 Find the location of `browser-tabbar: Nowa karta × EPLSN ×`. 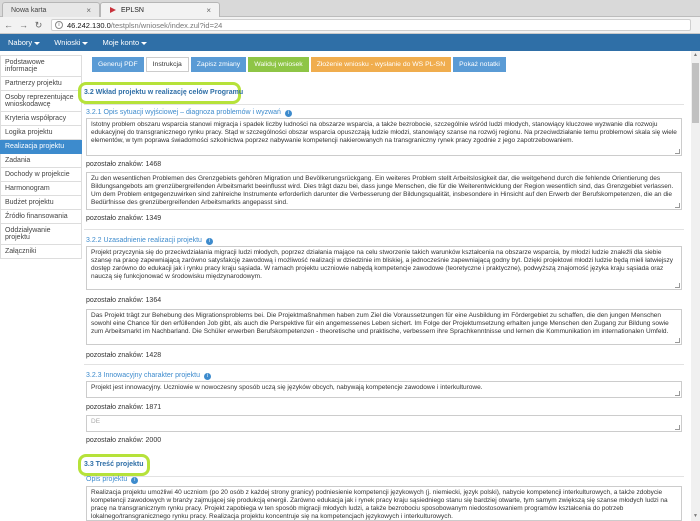

browser-tabbar: Nowa karta × EPLSN × is located at coordinates (350, 8).